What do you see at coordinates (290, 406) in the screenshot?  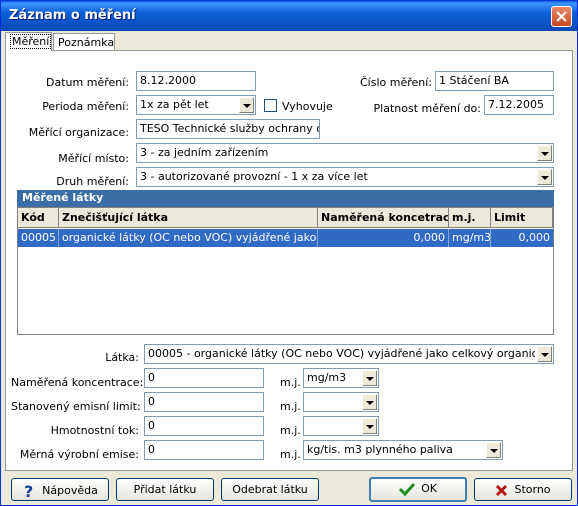 I see `limit-unit-label: m.j.` at bounding box center [290, 406].